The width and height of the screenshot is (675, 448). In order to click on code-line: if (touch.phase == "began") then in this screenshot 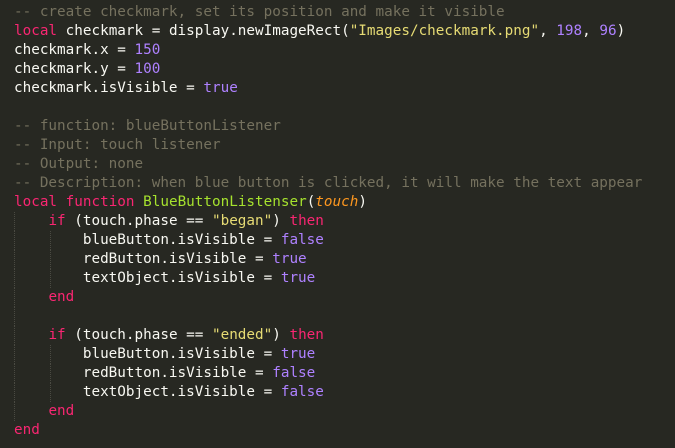, I will do `click(337, 221)`.